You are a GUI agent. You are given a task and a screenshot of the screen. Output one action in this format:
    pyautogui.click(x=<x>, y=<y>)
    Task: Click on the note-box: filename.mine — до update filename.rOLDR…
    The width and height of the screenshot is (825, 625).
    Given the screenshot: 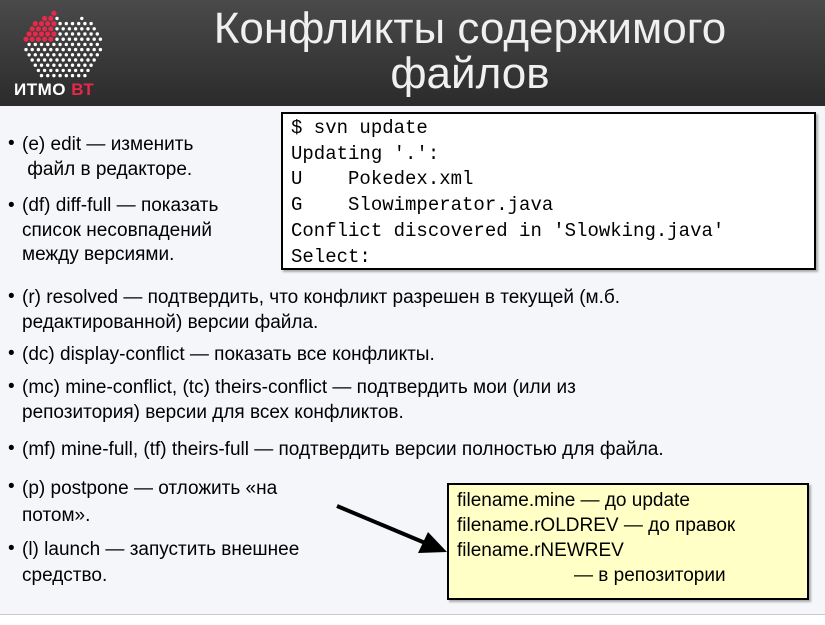 What is the action you would take?
    pyautogui.click(x=628, y=541)
    